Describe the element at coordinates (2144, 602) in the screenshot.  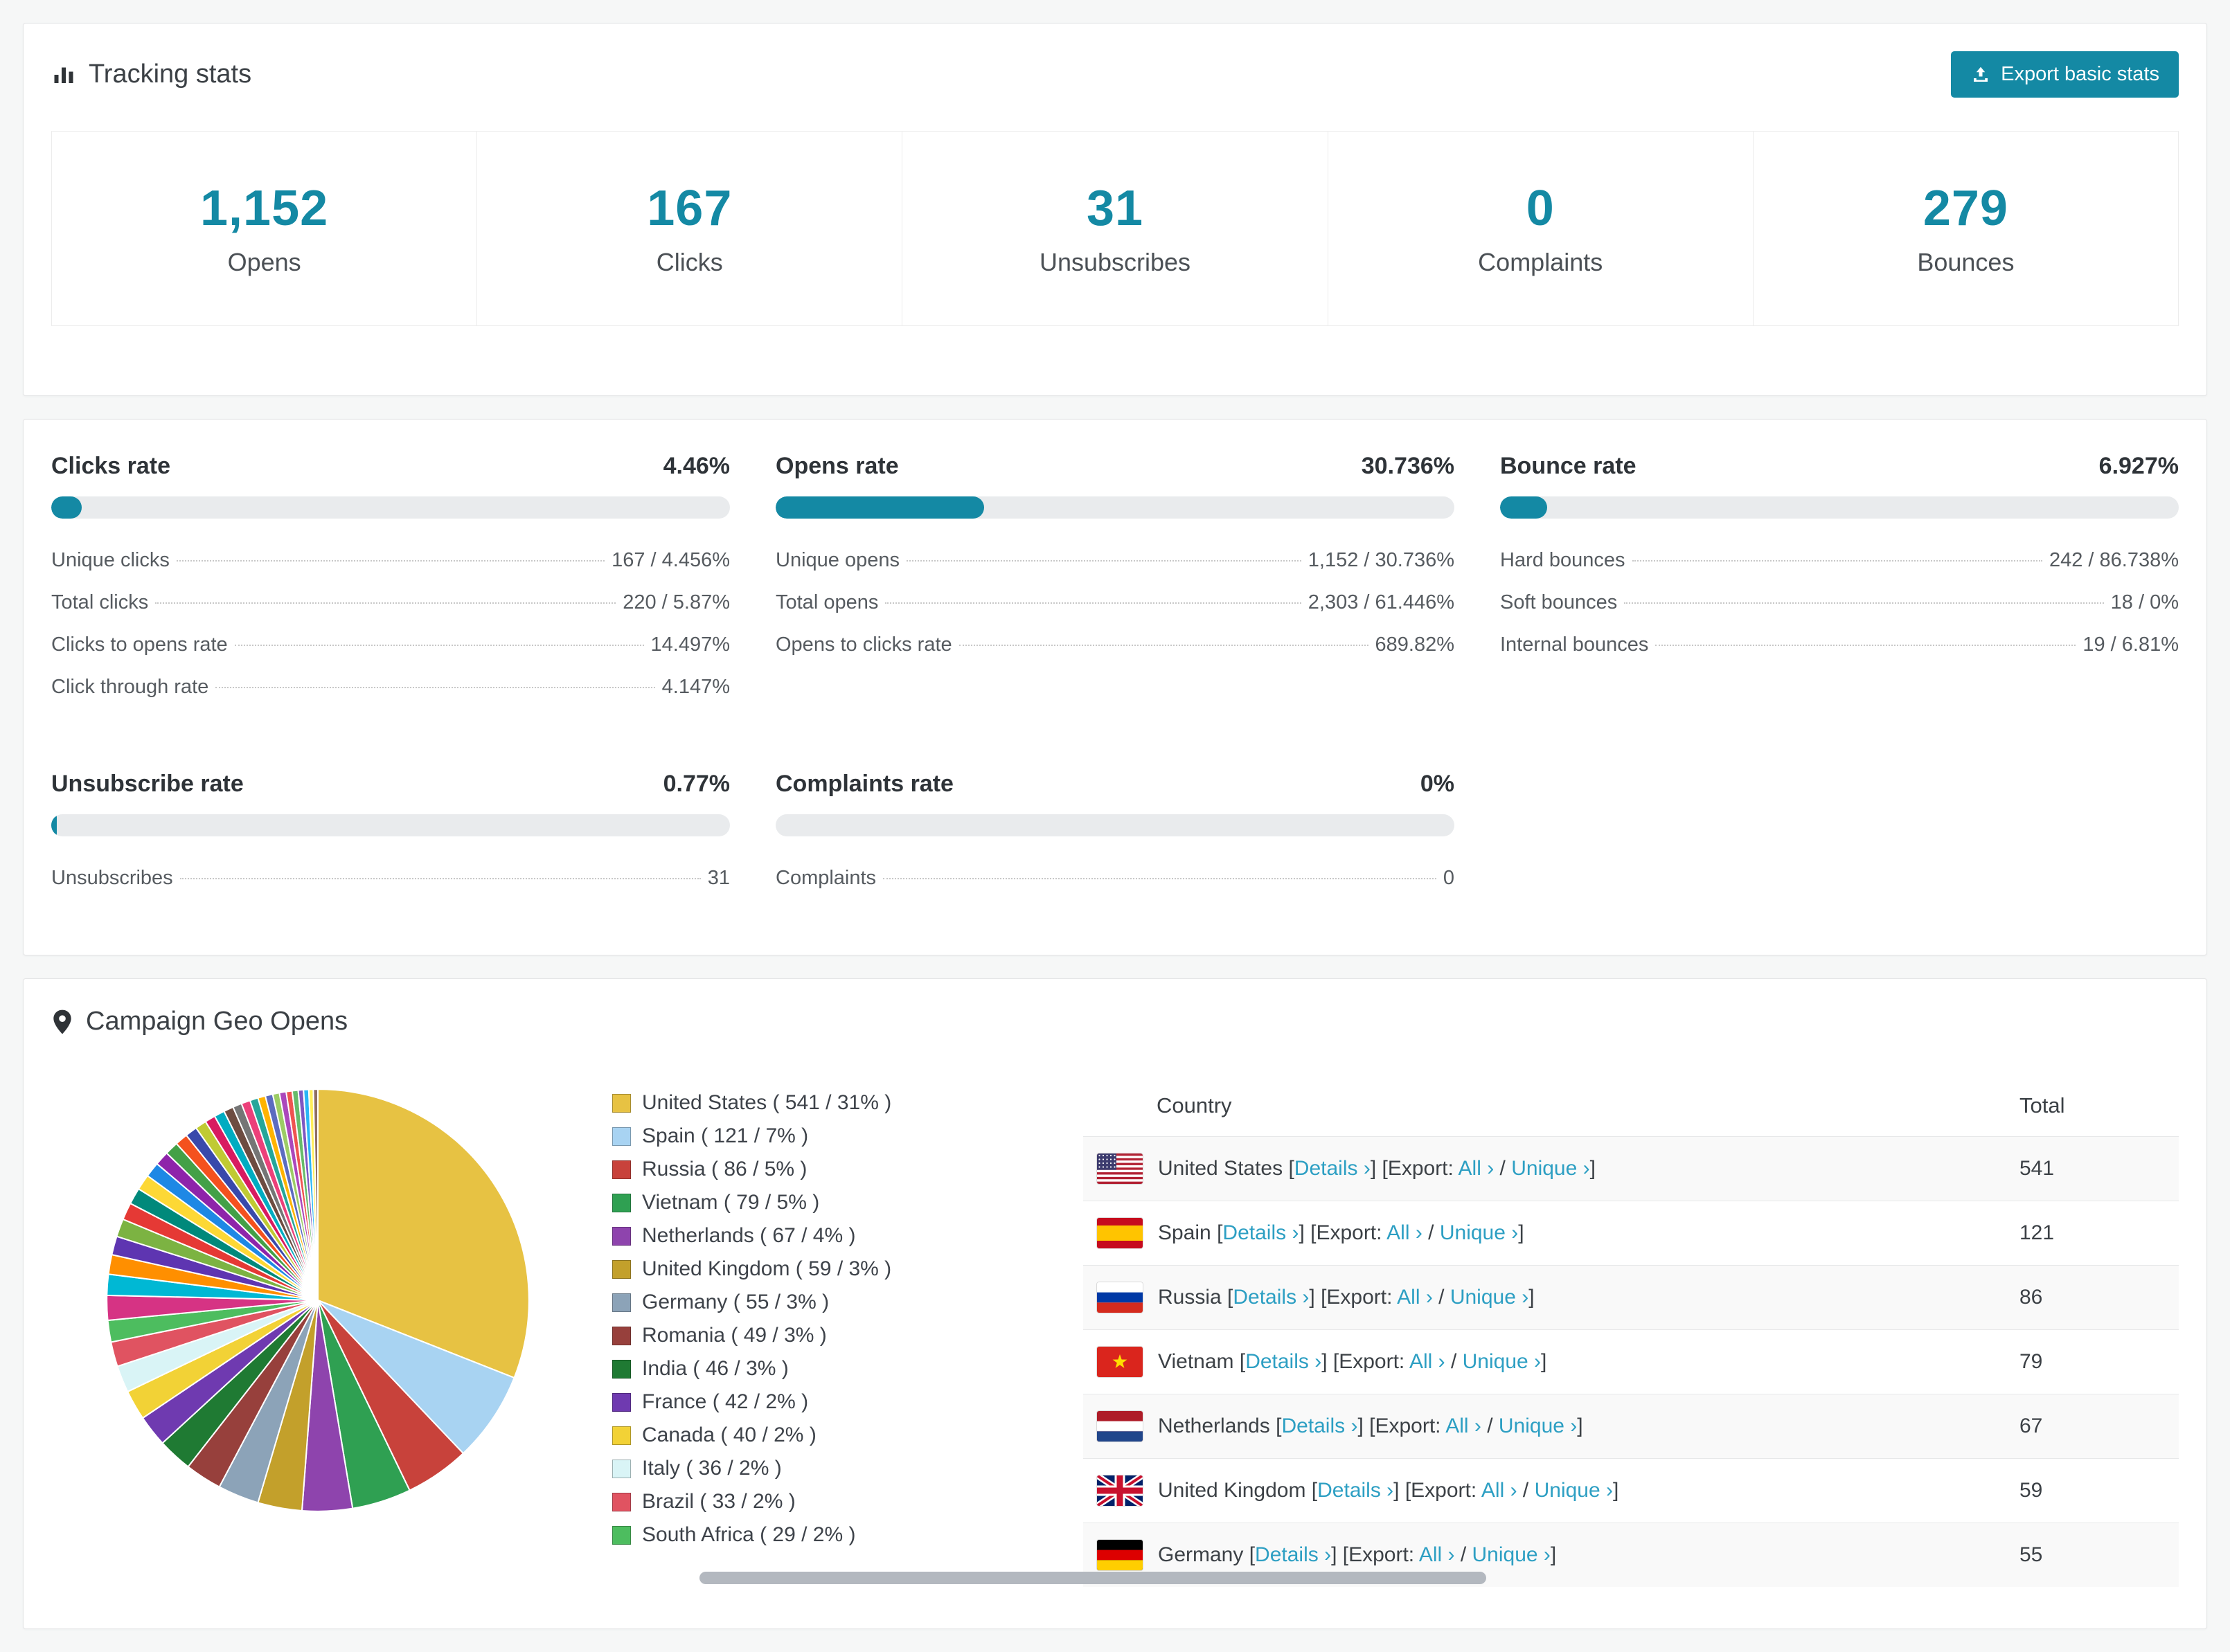
I see `rate-row-value: 18 / 0%` at that location.